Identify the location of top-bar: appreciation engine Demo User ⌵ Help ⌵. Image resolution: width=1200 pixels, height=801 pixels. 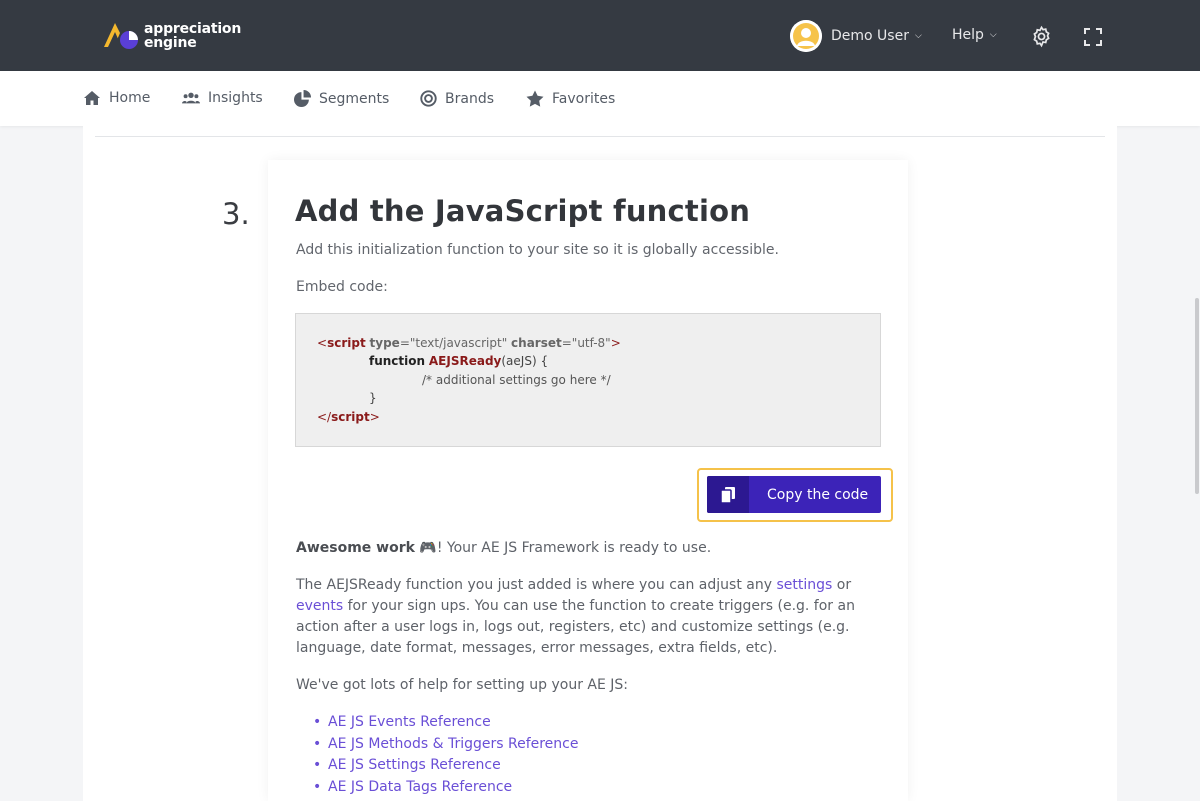
(600, 35).